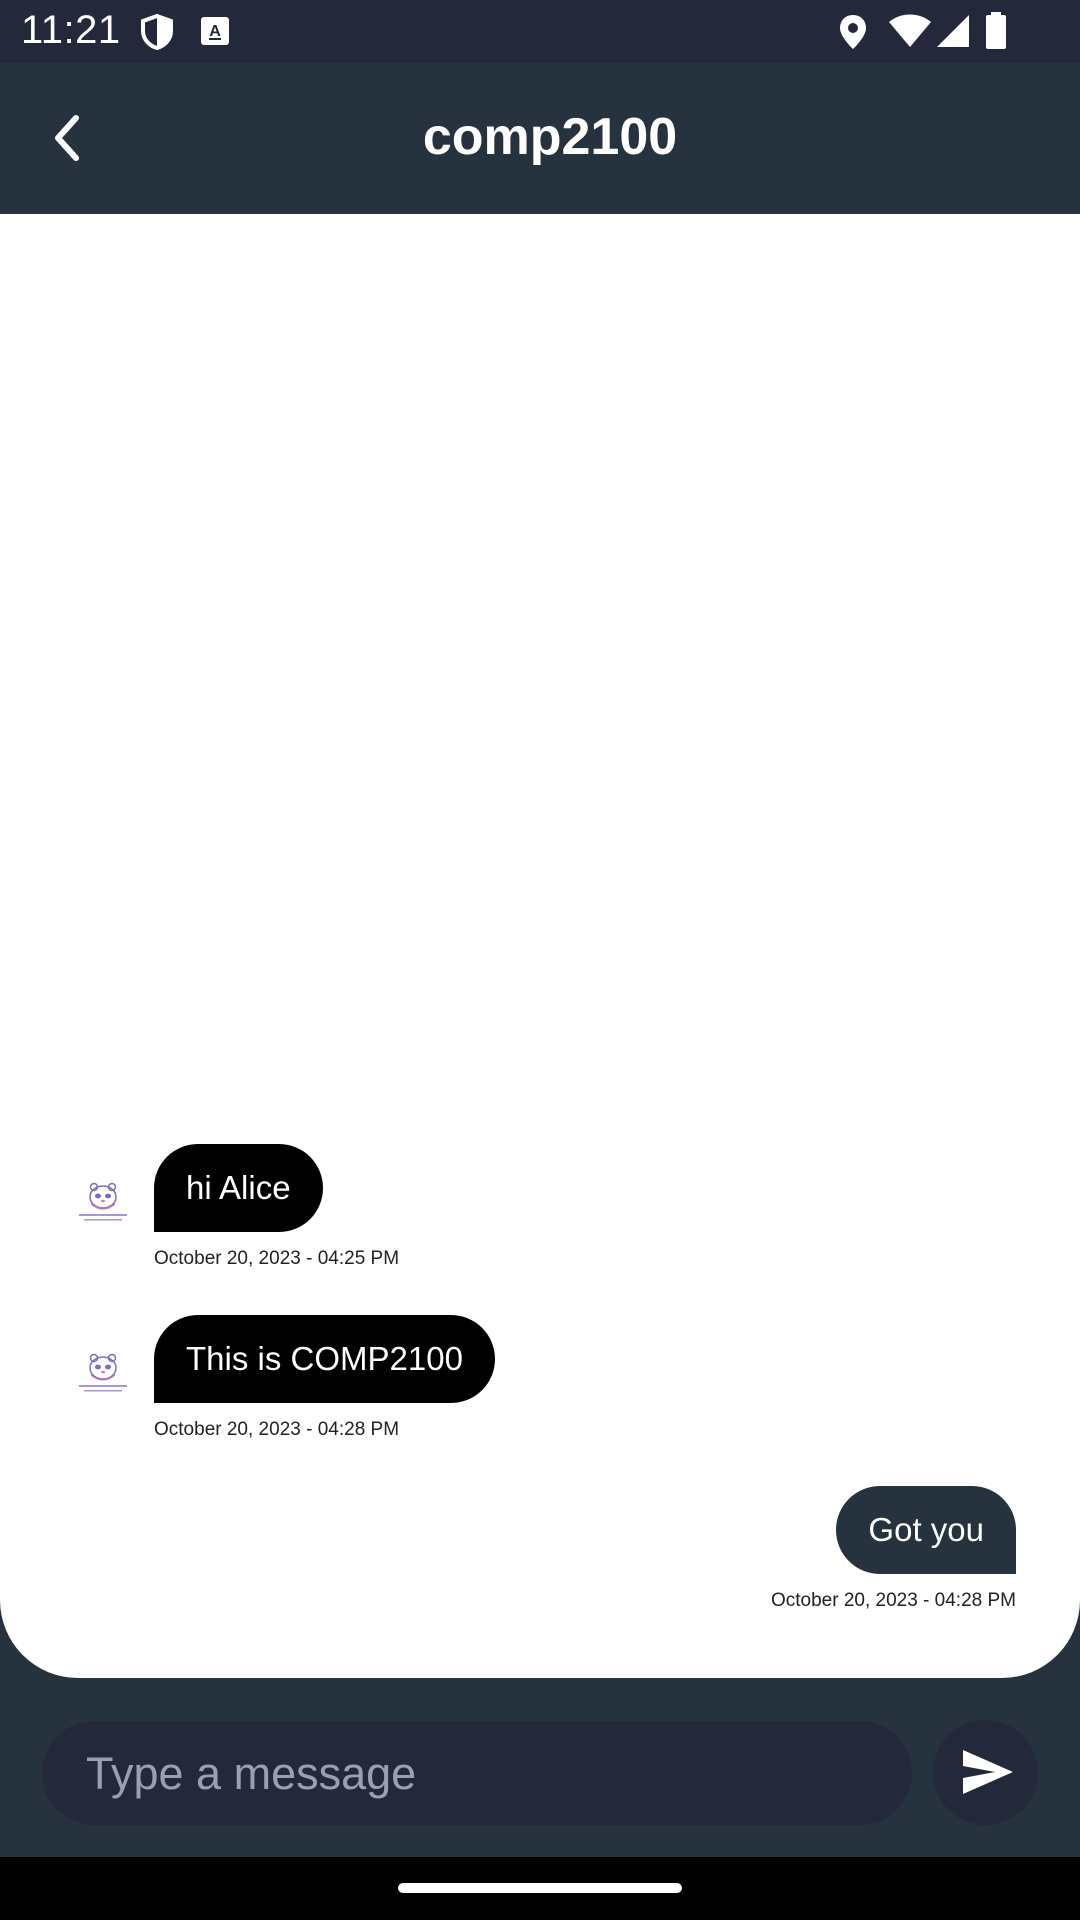 The image size is (1080, 1920). I want to click on status-bar: 11:21 A, so click(540, 31).